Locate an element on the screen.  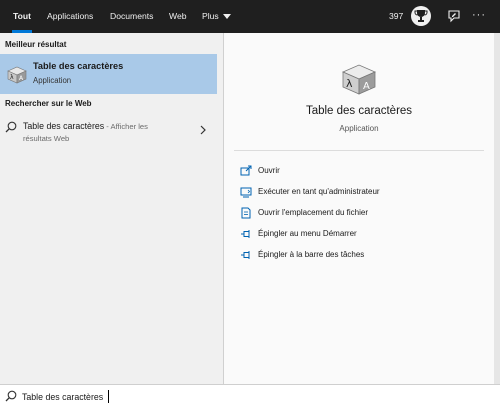
best-match-title: Table des caractères is located at coordinates (78, 66).